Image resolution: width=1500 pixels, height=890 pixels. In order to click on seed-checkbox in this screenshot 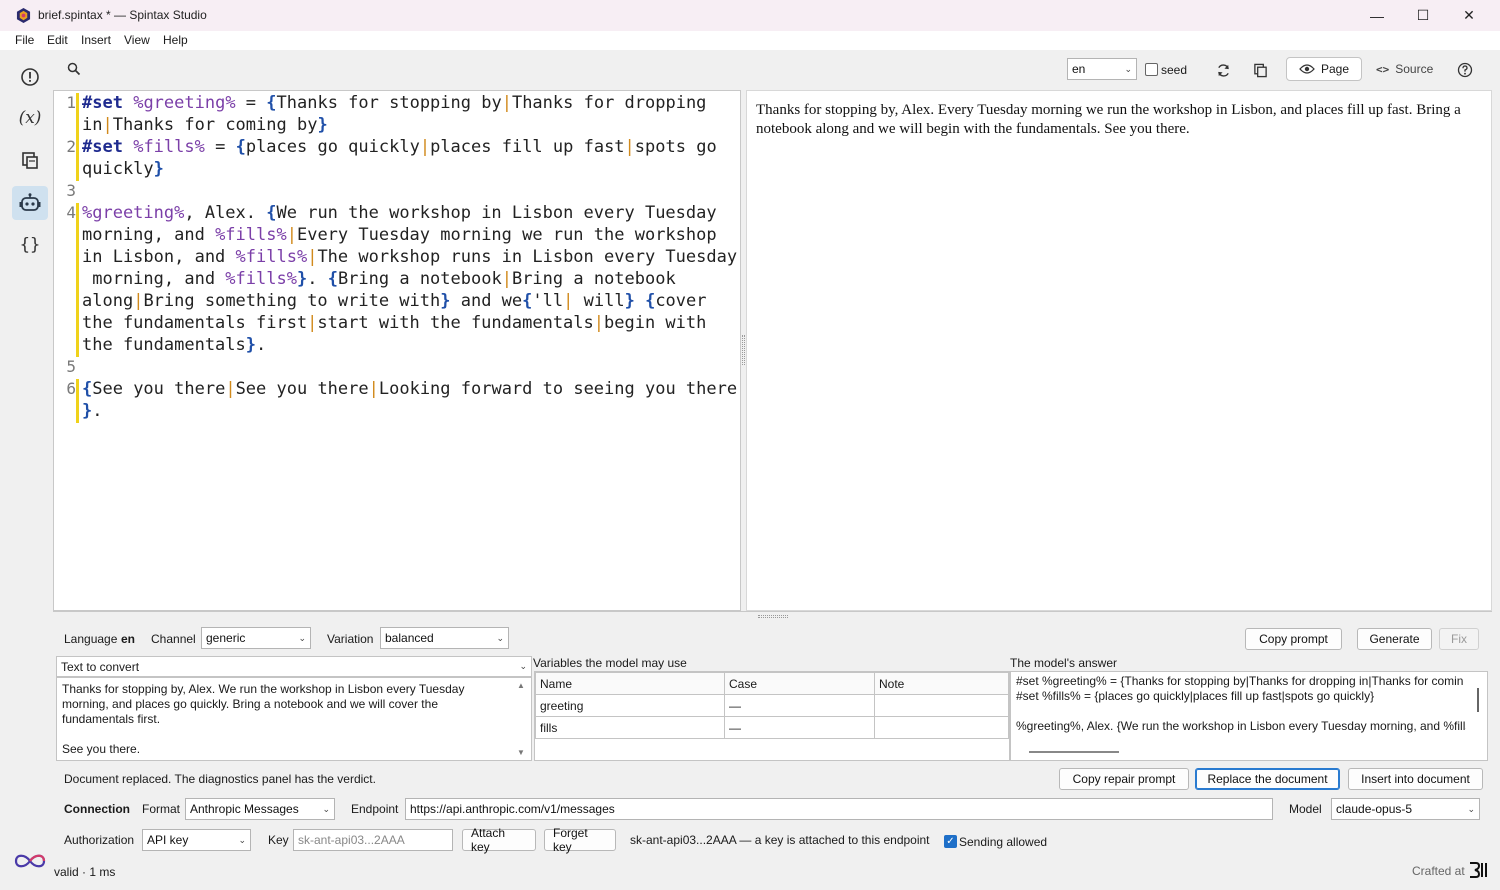, I will do `click(1151, 69)`.